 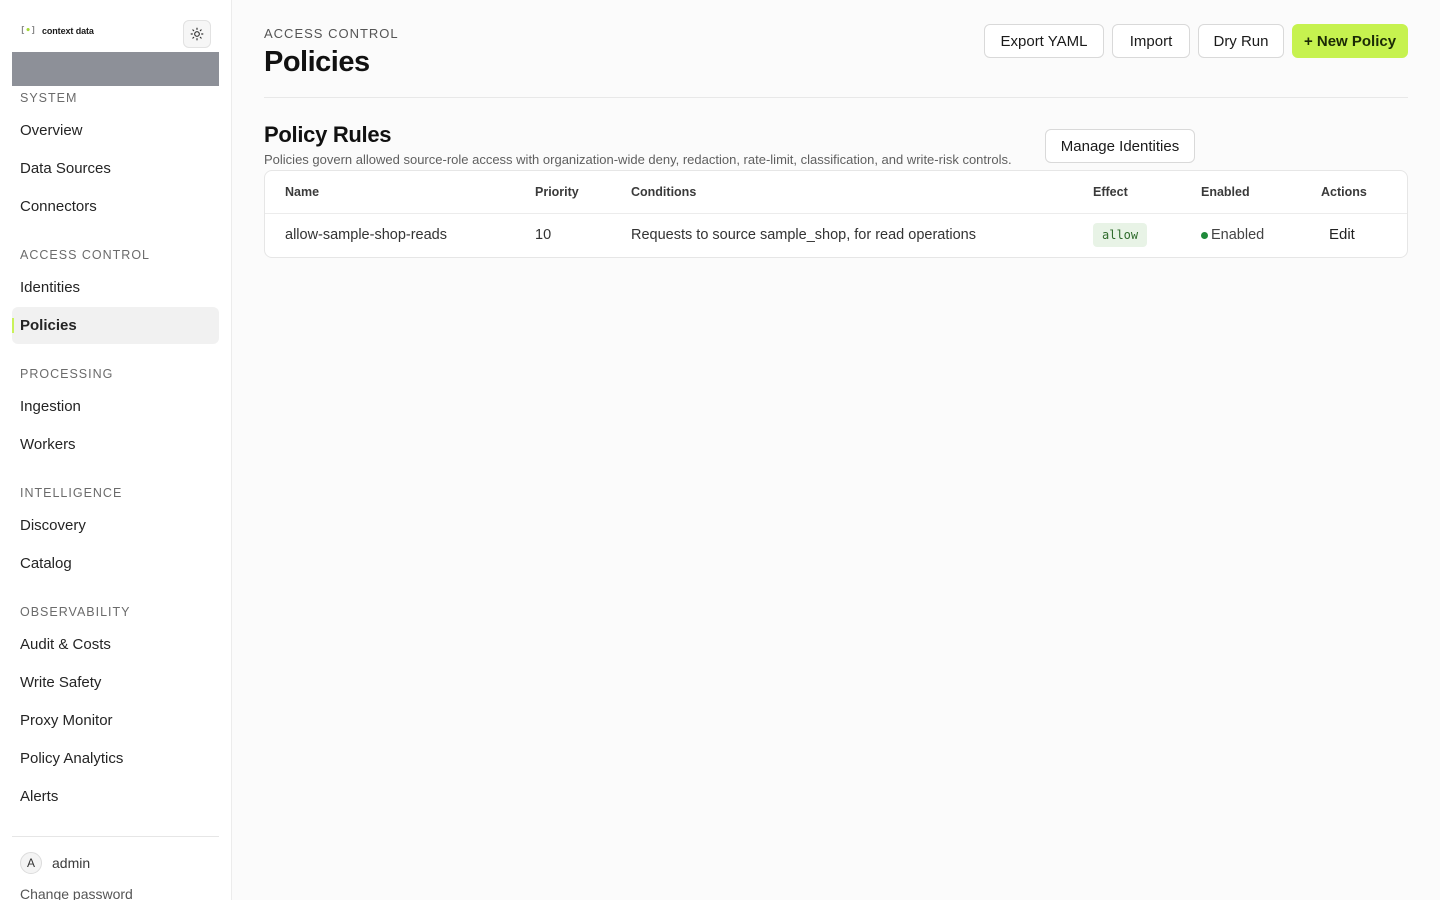 I want to click on theme-toggle-button, so click(x=197, y=34).